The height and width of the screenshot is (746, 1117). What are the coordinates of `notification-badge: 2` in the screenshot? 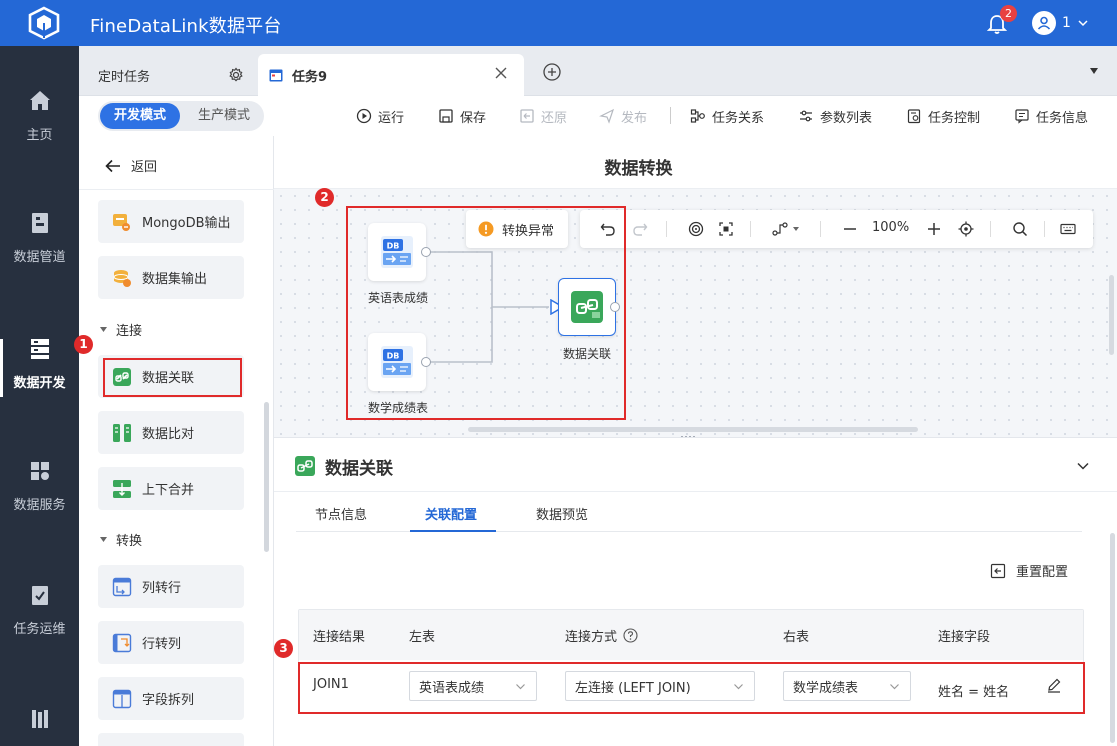 It's located at (1008, 13).